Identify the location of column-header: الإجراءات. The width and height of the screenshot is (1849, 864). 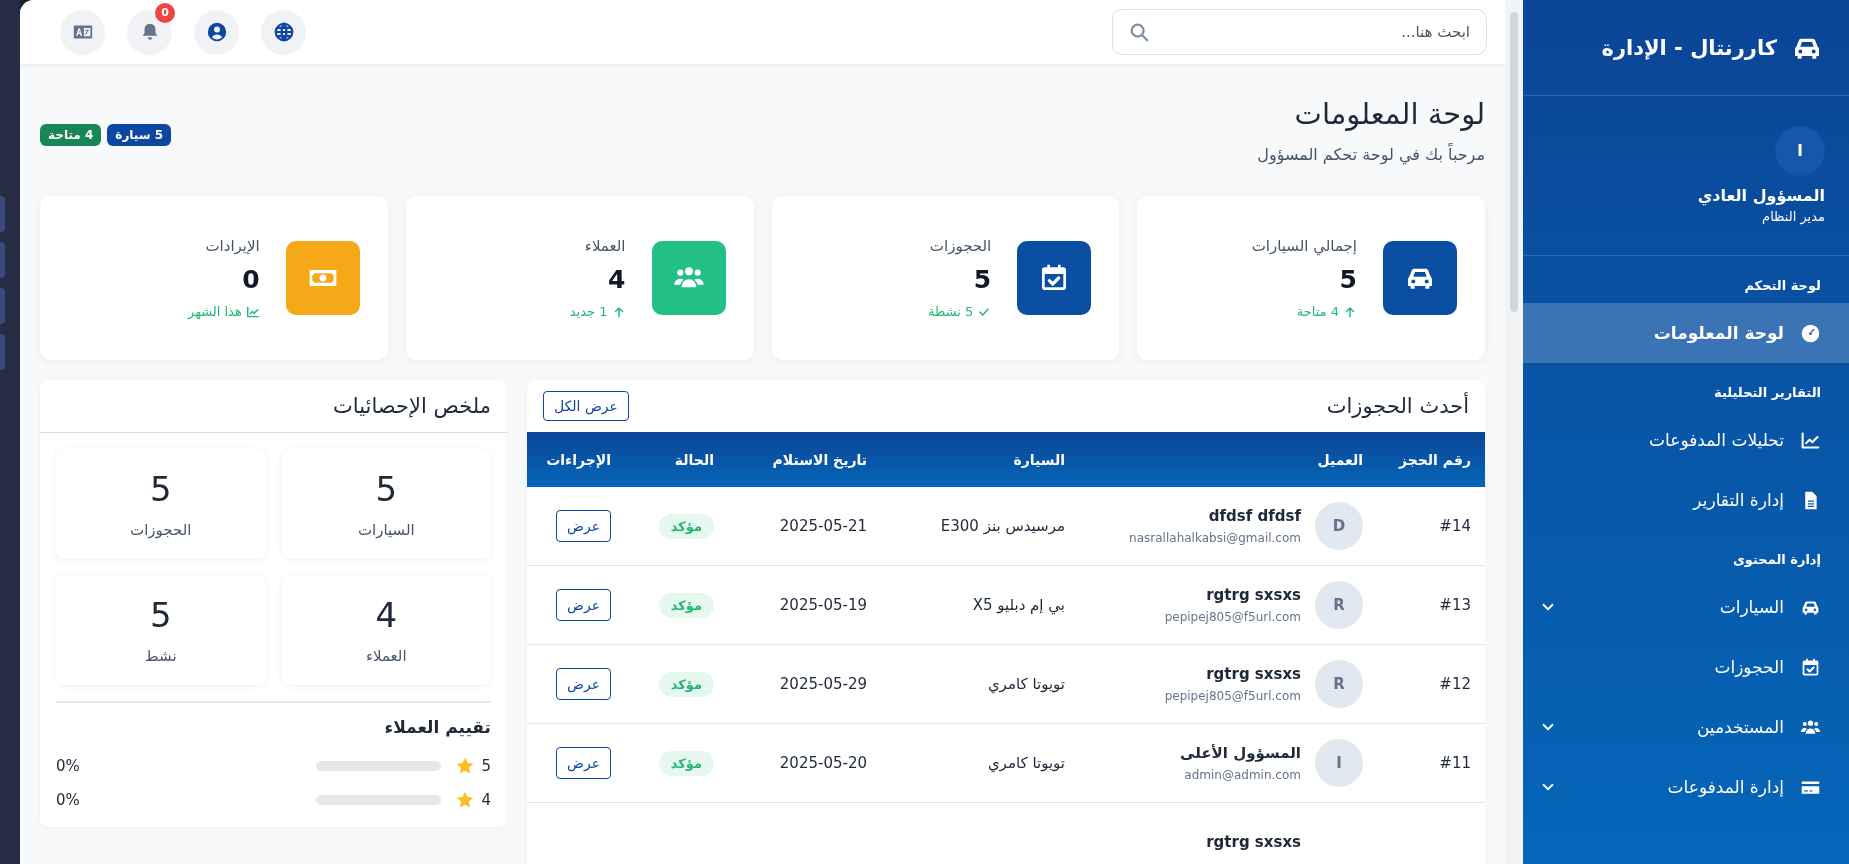
(578, 459).